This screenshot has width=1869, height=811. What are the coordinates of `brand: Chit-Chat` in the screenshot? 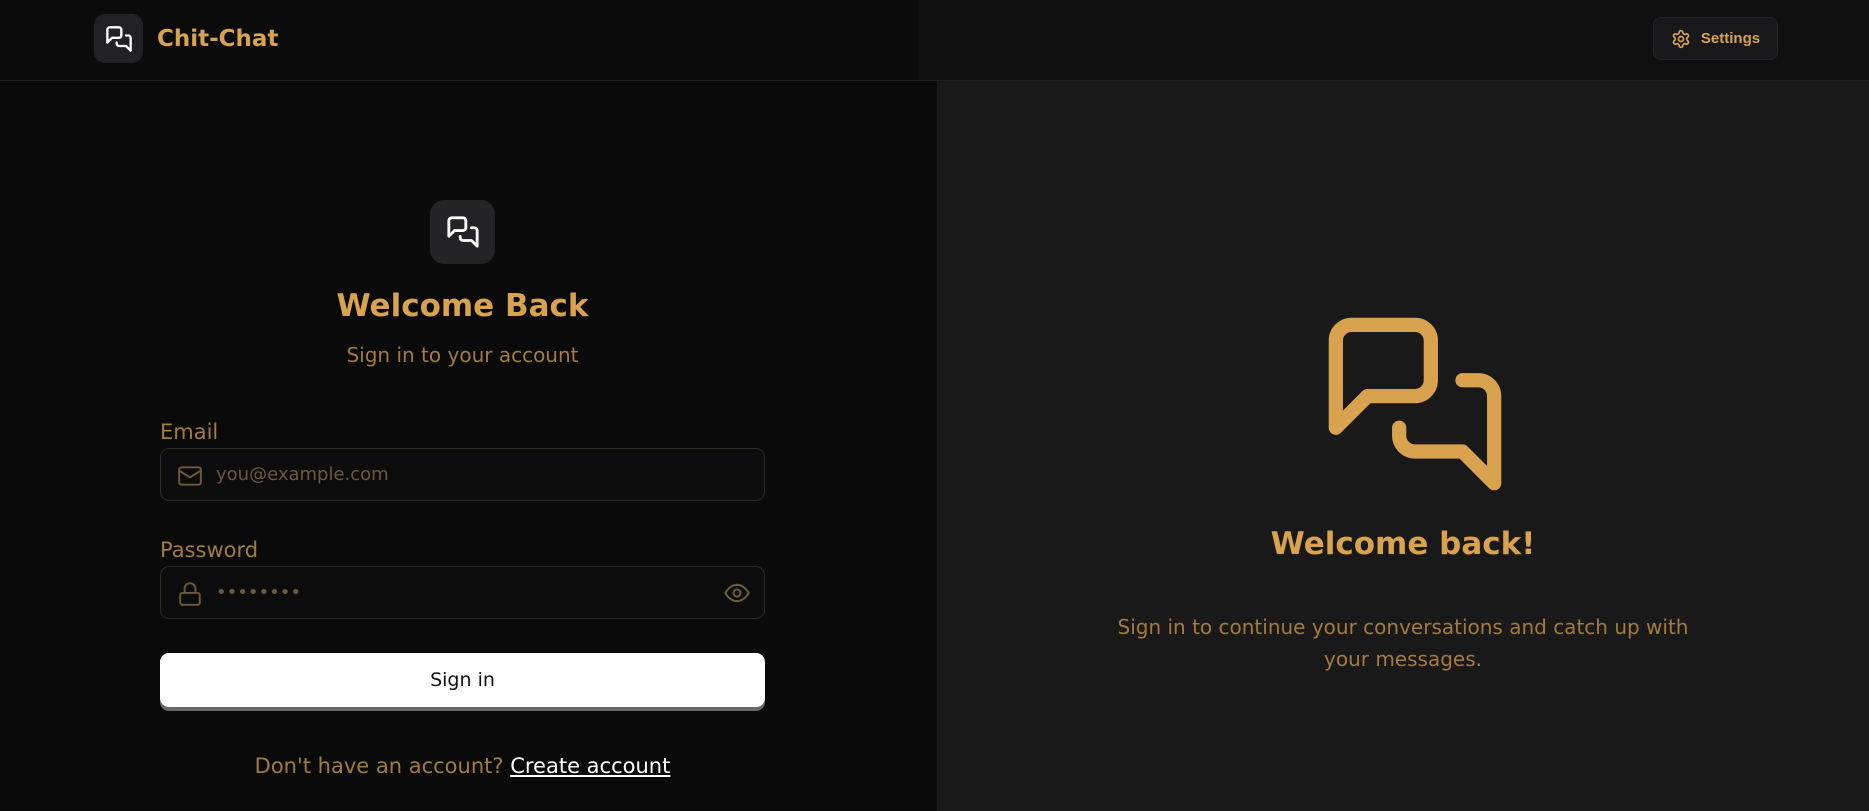 It's located at (186, 38).